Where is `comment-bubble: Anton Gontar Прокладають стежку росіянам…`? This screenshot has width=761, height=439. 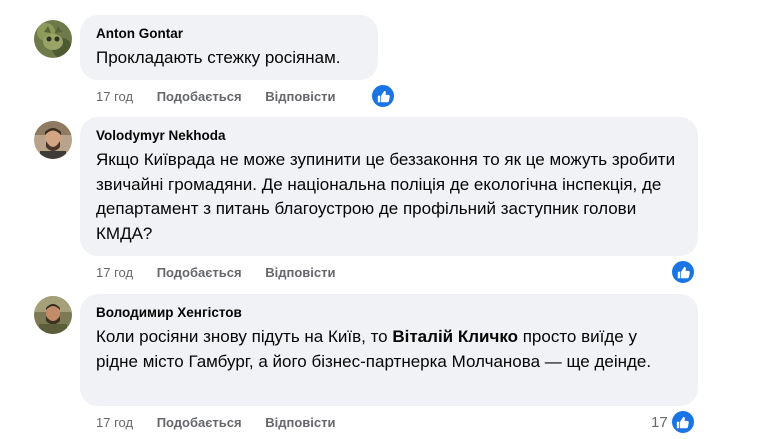
comment-bubble: Anton Gontar Прокладають стежку росіянам… is located at coordinates (229, 47).